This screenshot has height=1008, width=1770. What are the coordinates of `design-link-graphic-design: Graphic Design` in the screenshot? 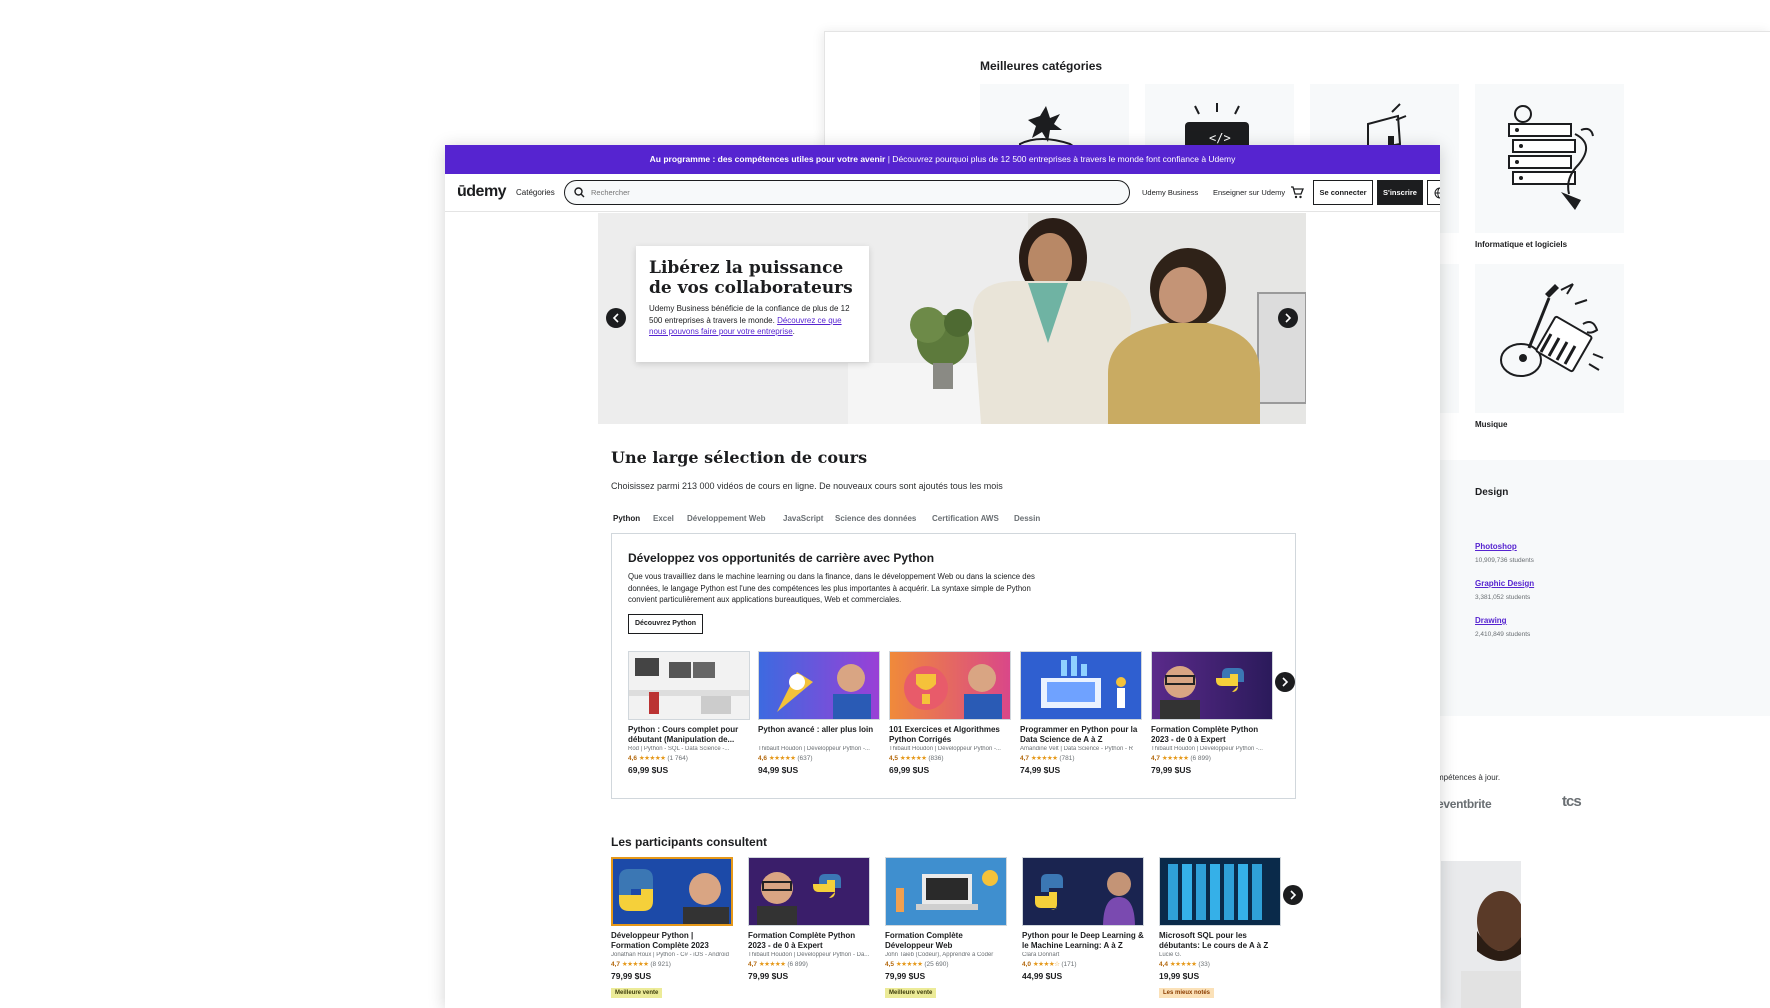 It's located at (1504, 583).